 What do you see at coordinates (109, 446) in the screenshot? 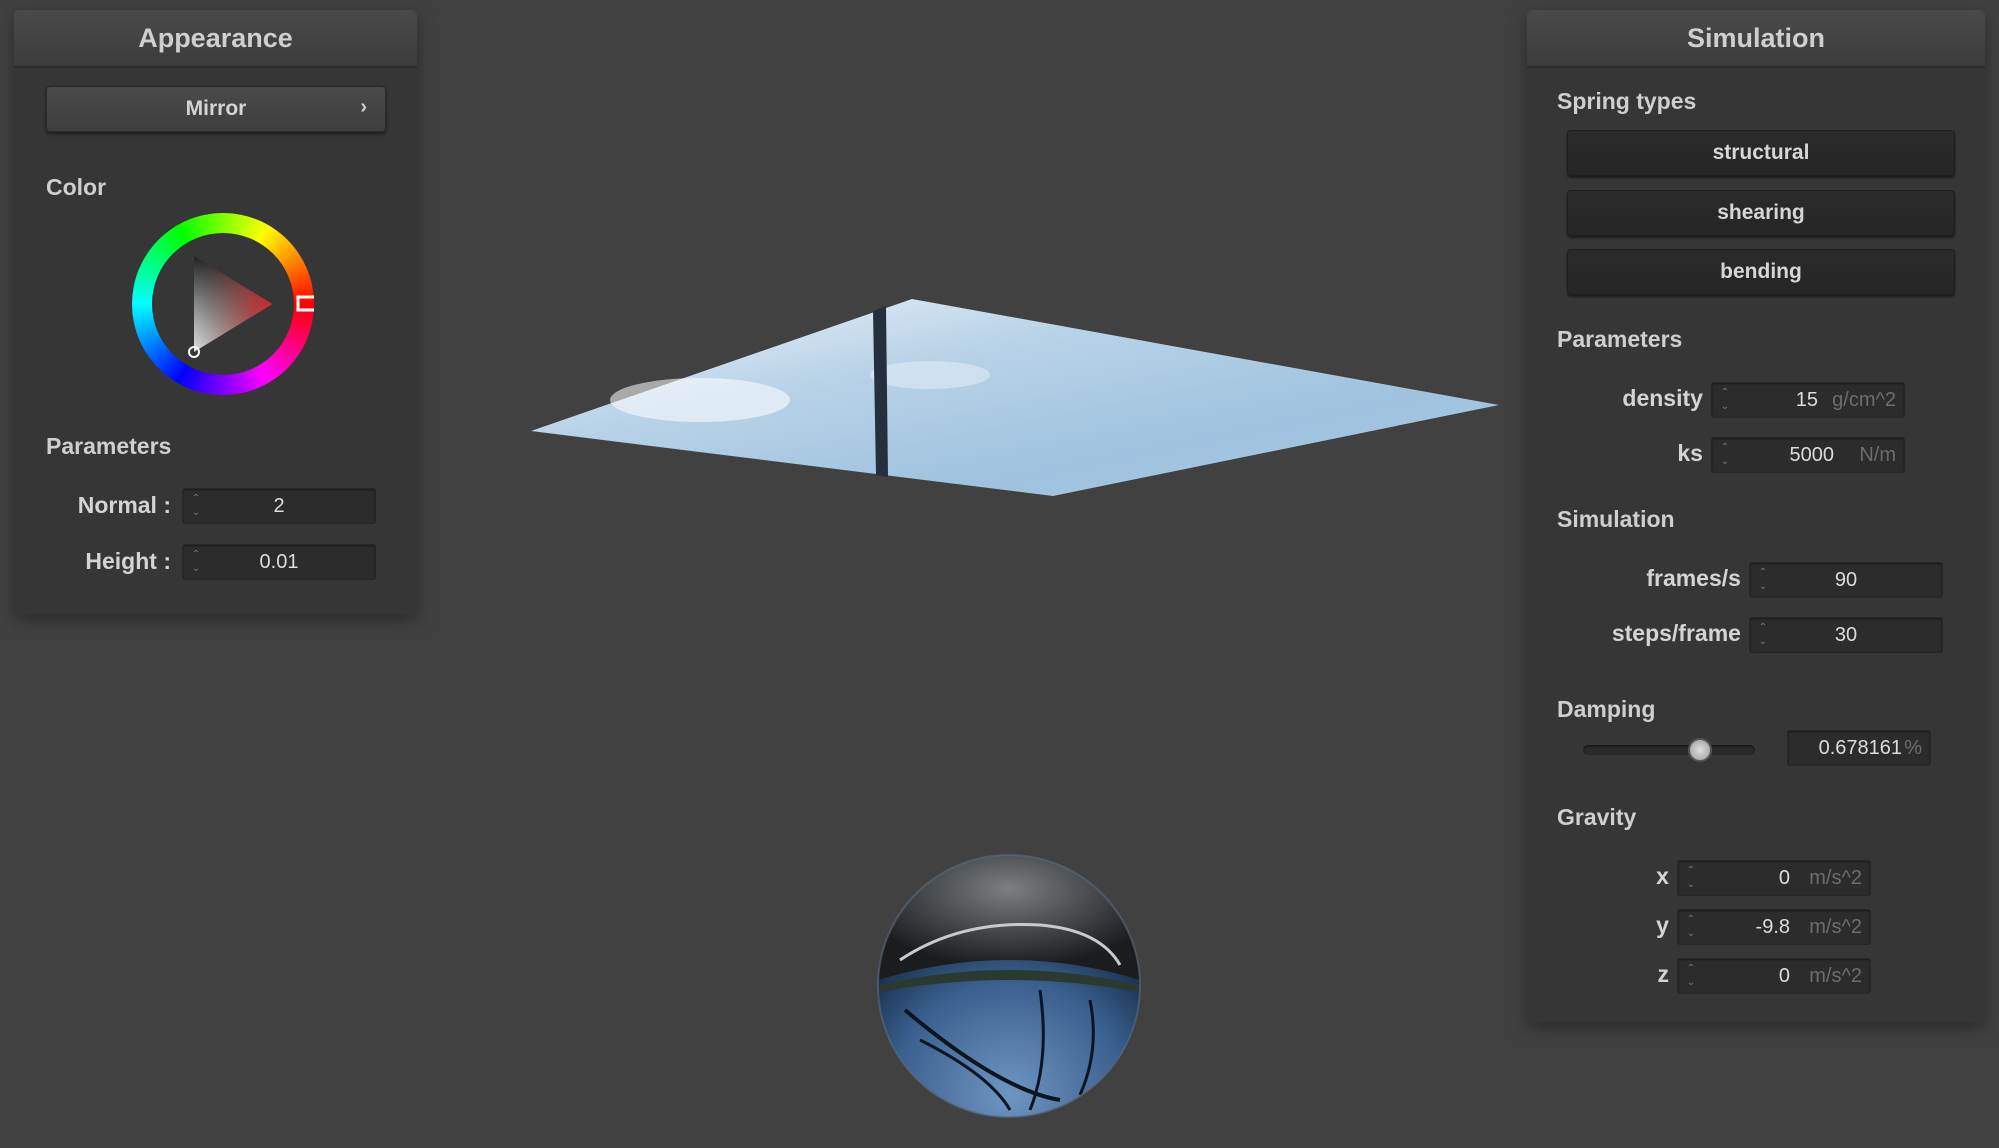
I see `appearance-parameters-label: Parameters` at bounding box center [109, 446].